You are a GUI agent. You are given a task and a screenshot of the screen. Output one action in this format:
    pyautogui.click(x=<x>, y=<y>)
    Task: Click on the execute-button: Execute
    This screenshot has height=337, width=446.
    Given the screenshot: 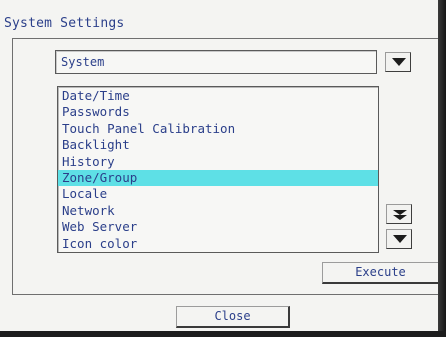 What is the action you would take?
    pyautogui.click(x=381, y=273)
    